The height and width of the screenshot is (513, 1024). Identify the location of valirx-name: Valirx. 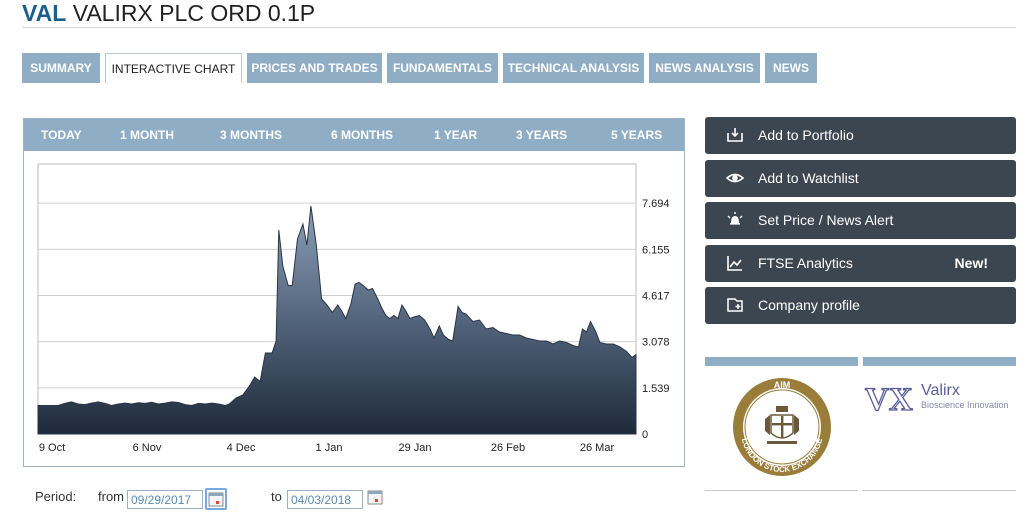
(940, 390).